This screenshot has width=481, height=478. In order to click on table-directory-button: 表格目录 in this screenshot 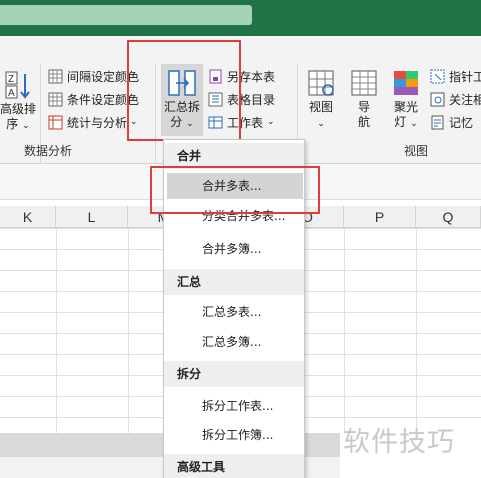, I will do `click(241, 99)`.